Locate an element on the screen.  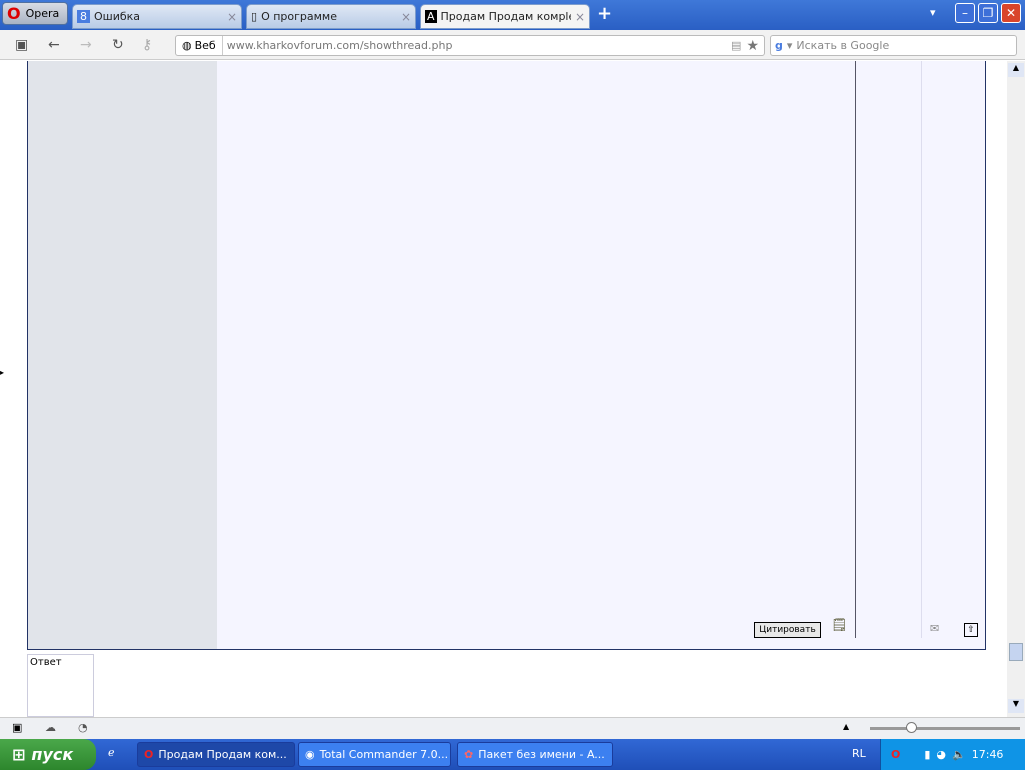
close-button: ✕ is located at coordinates (1011, 13).